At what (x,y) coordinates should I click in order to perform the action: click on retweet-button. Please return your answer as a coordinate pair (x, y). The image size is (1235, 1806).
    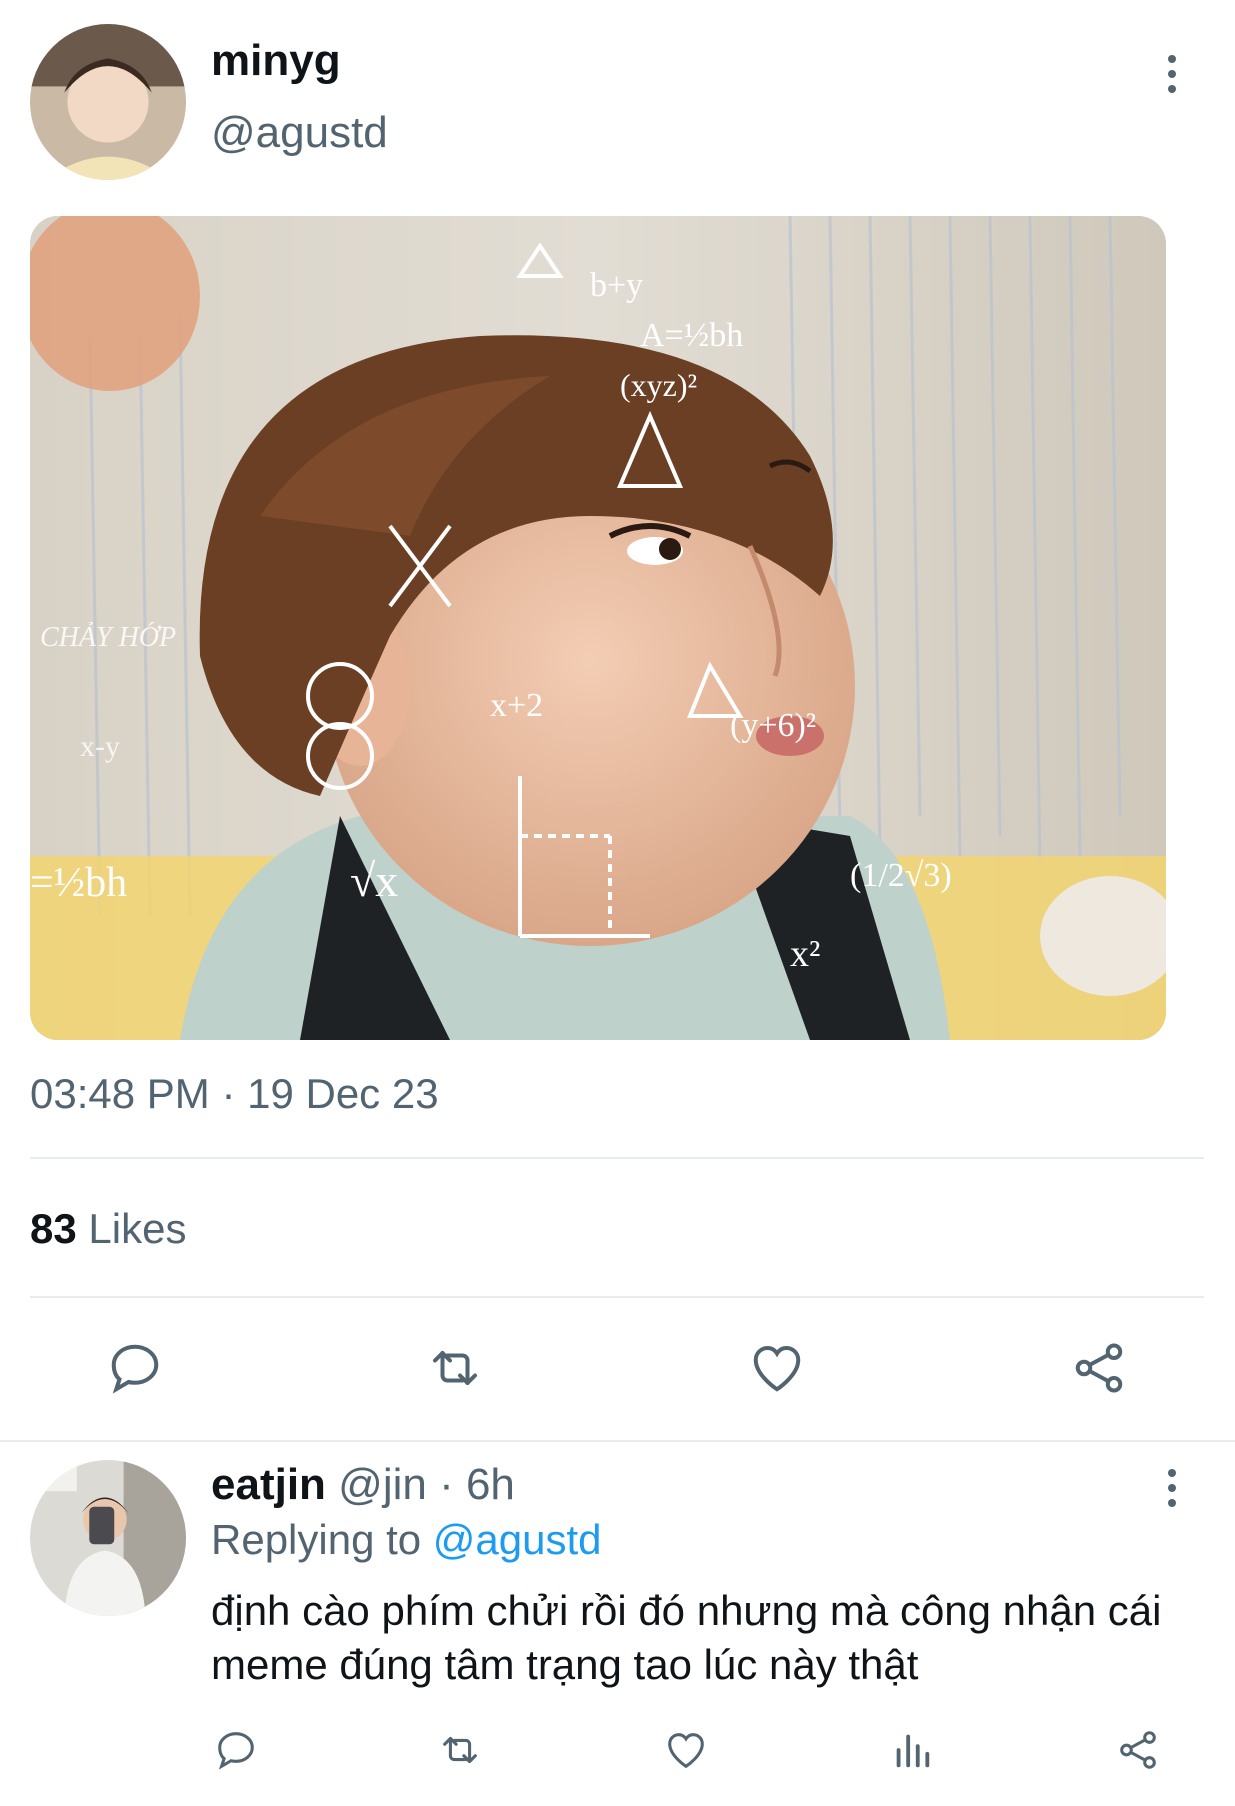
    Looking at the image, I should click on (455, 1368).